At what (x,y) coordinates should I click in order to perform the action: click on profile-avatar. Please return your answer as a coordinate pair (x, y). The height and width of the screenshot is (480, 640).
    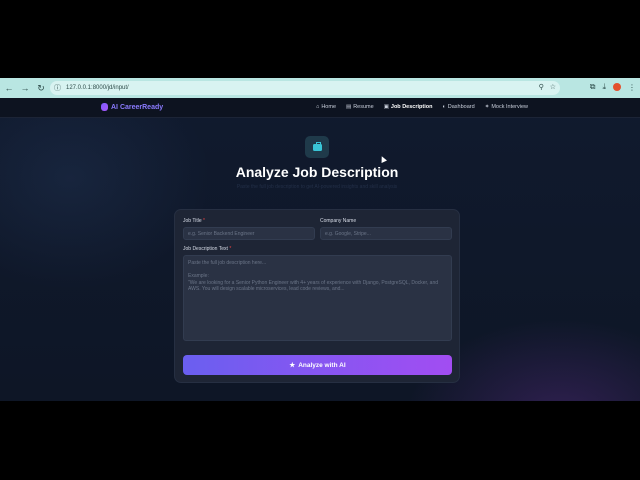
    Looking at the image, I should click on (617, 87).